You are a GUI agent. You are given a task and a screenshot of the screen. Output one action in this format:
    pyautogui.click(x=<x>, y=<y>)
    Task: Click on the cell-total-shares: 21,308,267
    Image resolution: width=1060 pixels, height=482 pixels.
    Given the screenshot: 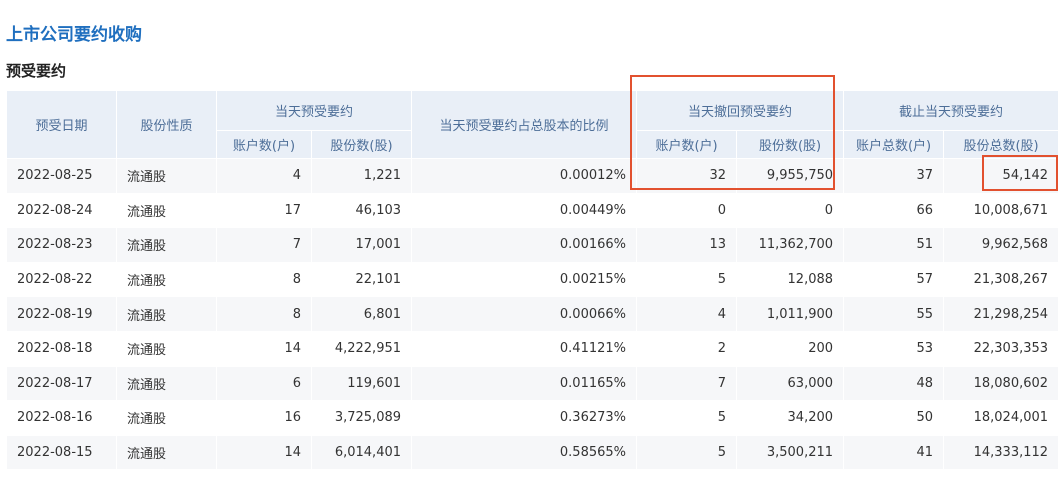 What is the action you would take?
    pyautogui.click(x=1001, y=279)
    